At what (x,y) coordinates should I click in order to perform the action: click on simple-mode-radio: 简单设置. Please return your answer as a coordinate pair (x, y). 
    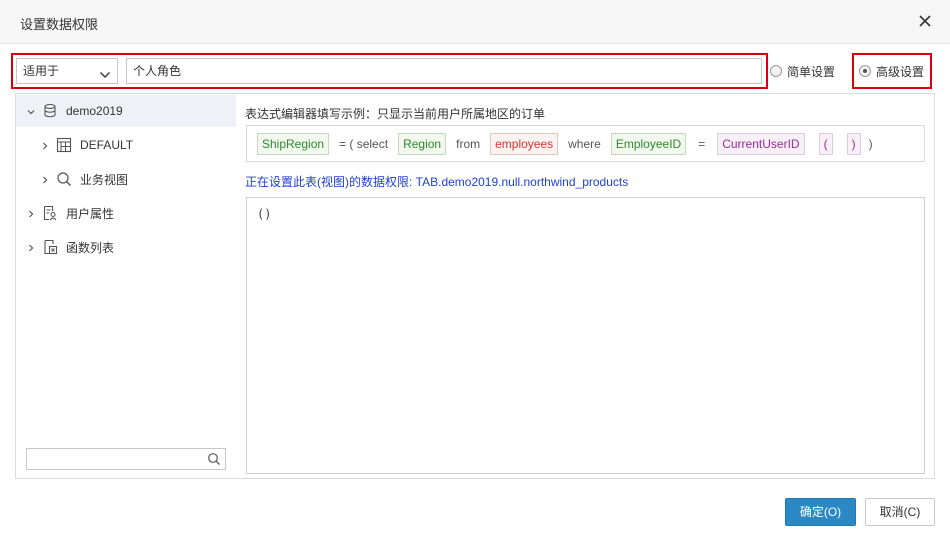
    Looking at the image, I should click on (802, 71).